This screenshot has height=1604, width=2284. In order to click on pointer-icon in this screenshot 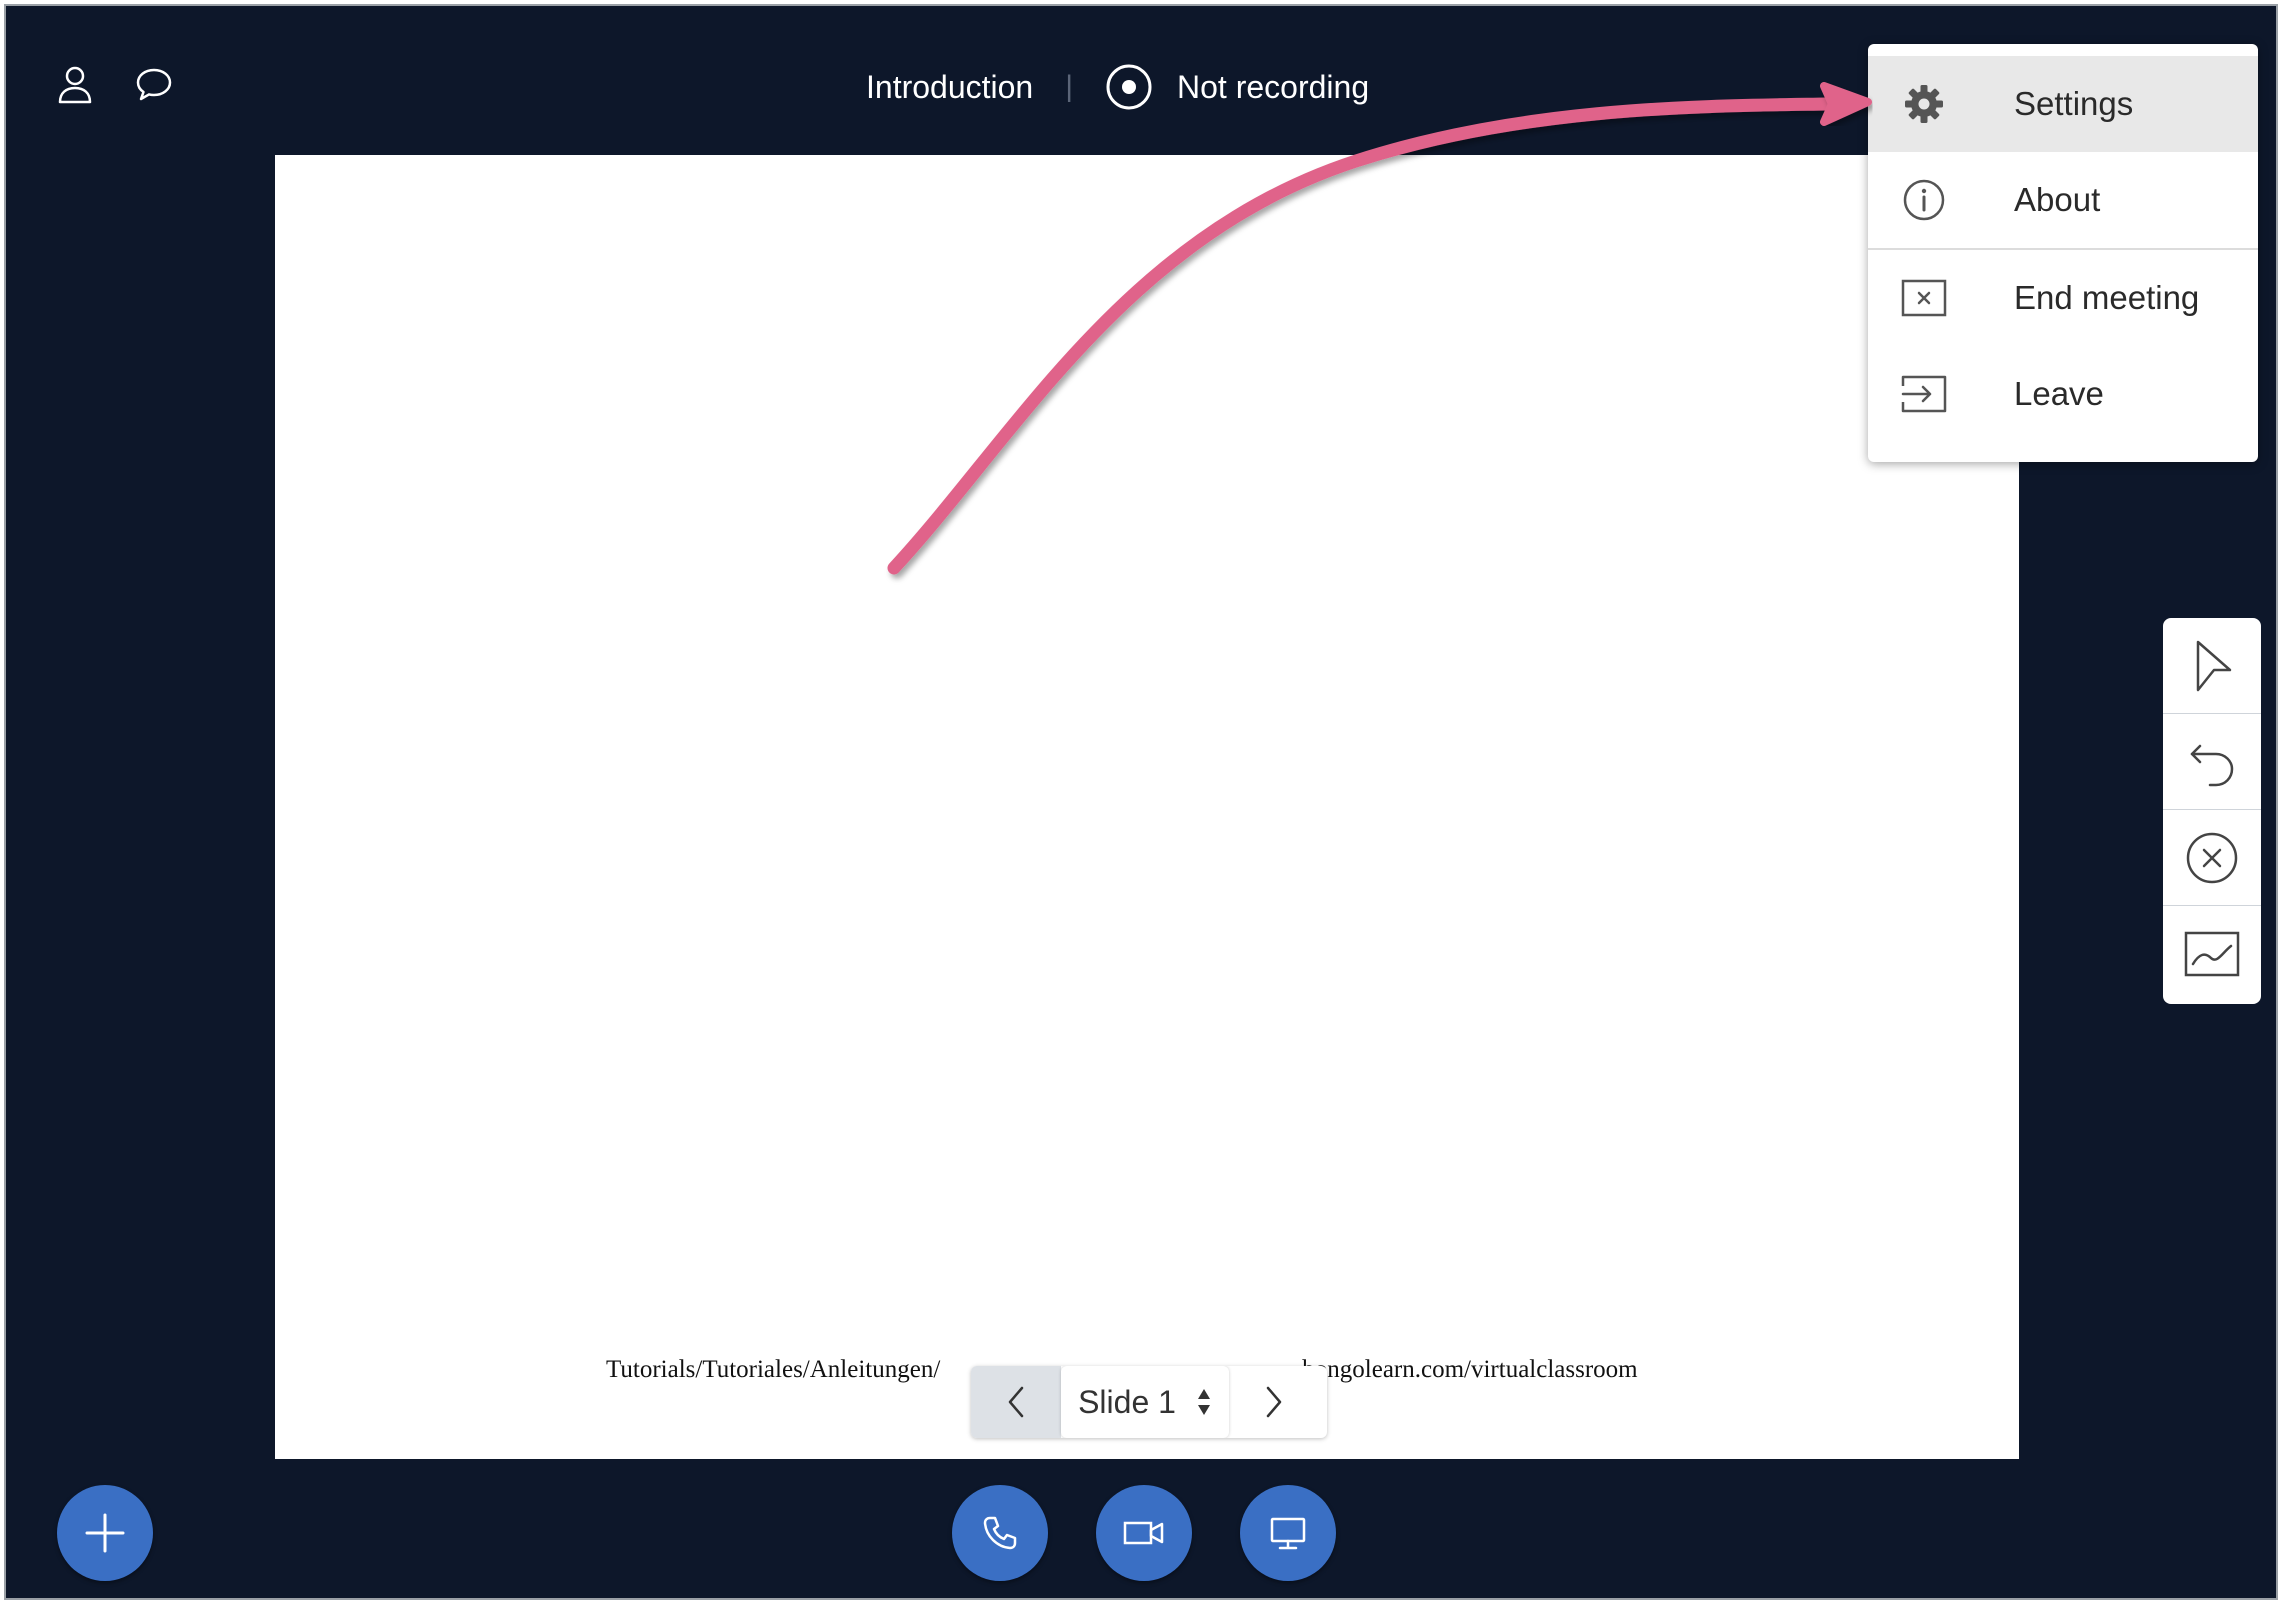, I will do `click(2214, 665)`.